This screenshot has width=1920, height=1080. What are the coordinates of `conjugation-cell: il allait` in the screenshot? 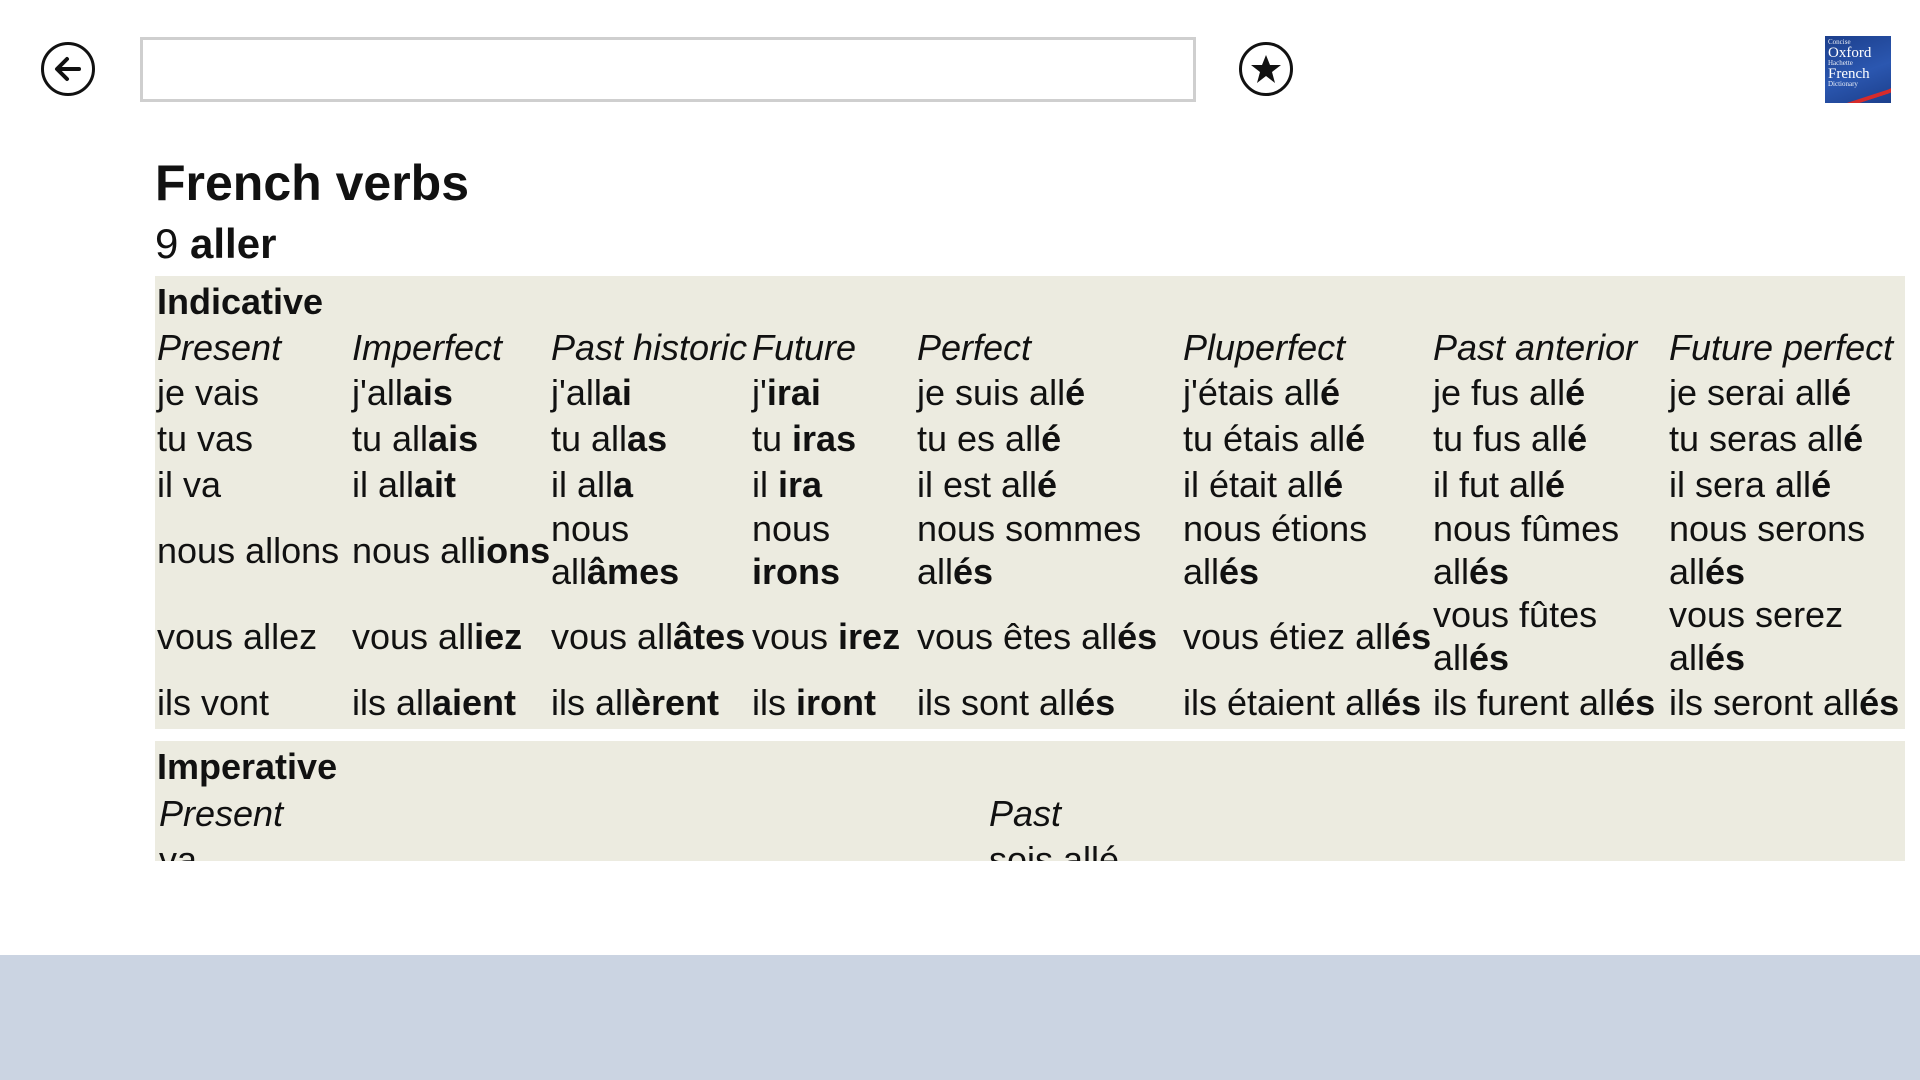 It's located at (451, 484).